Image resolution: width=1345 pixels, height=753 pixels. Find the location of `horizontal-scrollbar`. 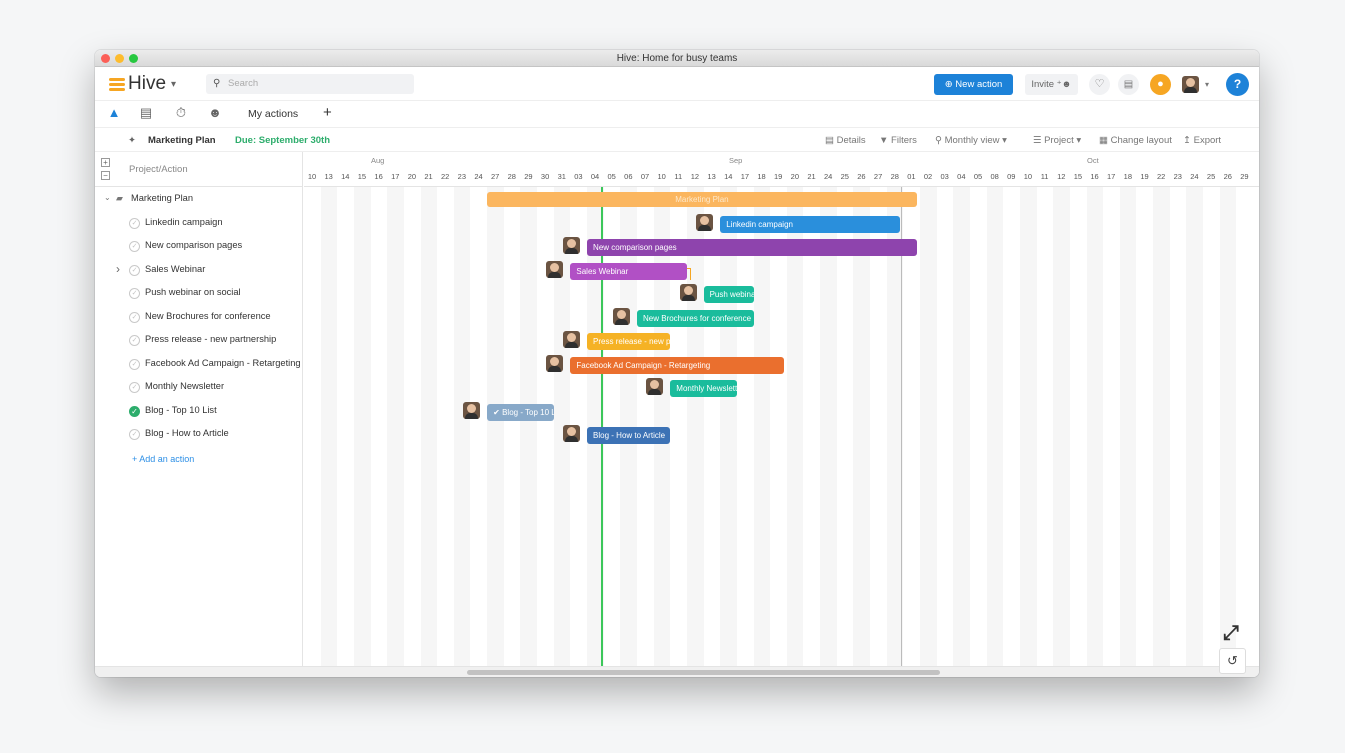

horizontal-scrollbar is located at coordinates (677, 671).